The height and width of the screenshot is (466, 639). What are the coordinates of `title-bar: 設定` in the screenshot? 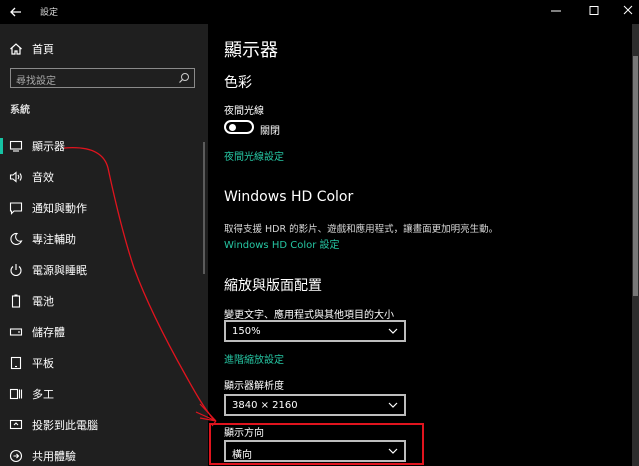 It's located at (319, 12).